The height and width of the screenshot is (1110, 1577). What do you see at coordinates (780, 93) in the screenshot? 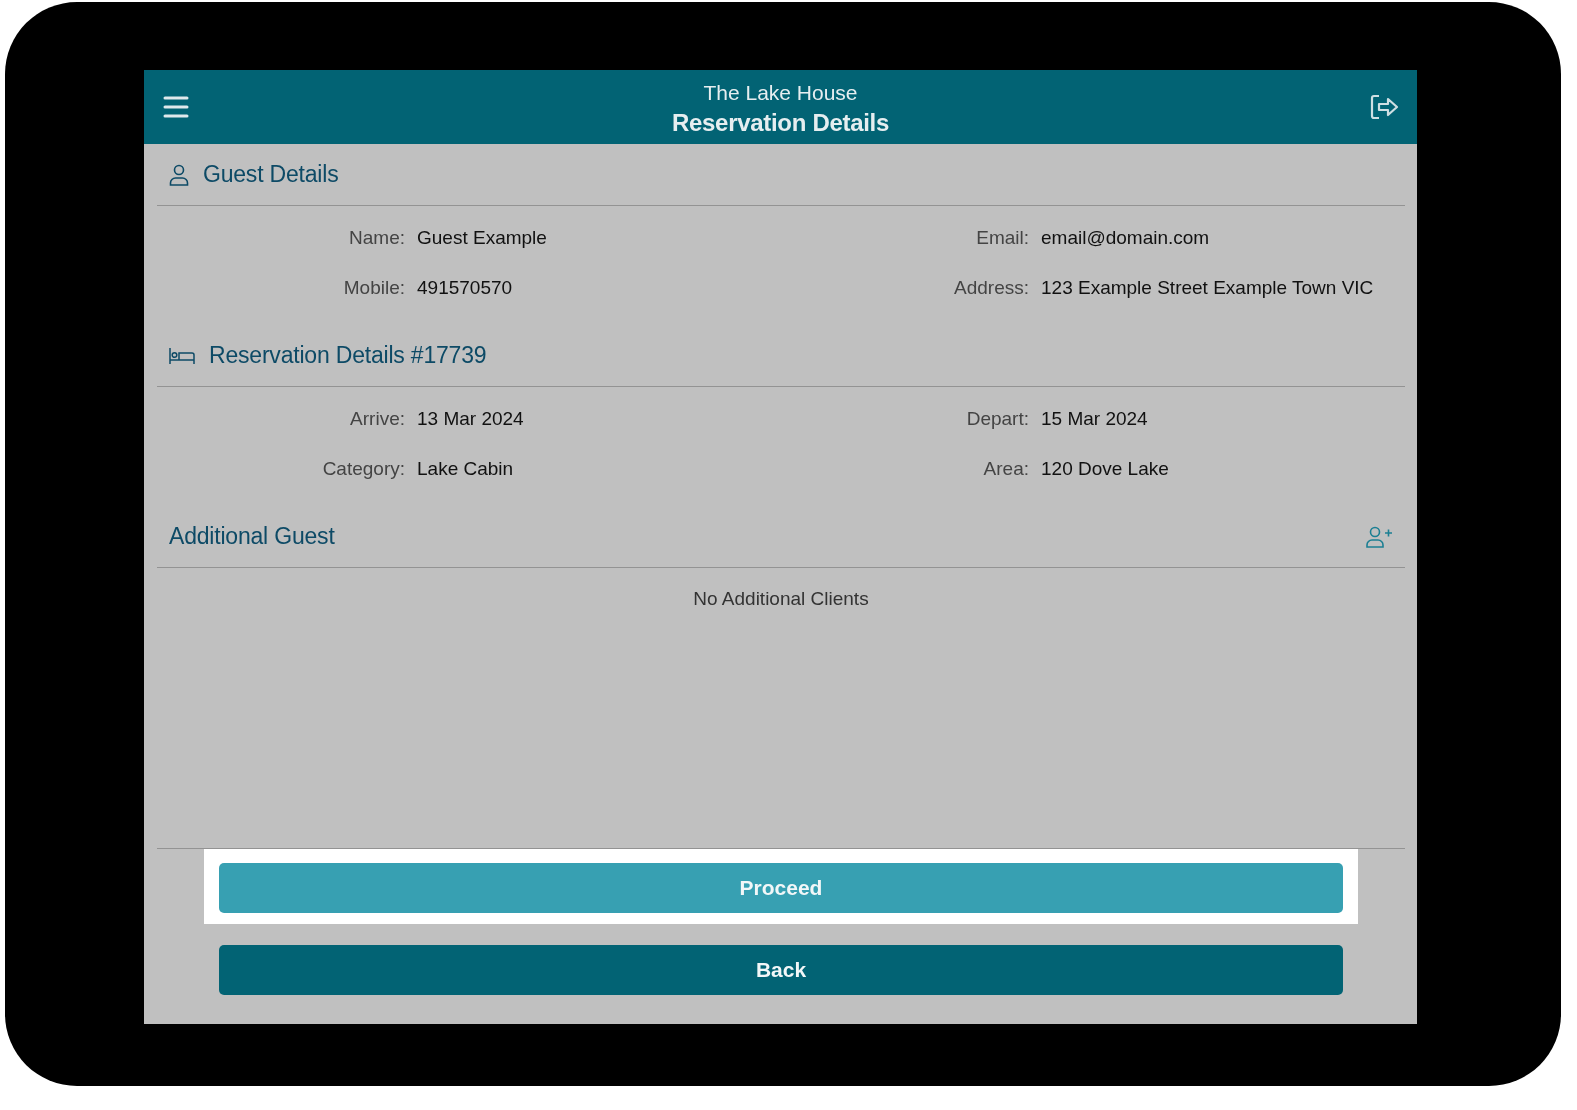
I see `venue-name: The Lake House` at bounding box center [780, 93].